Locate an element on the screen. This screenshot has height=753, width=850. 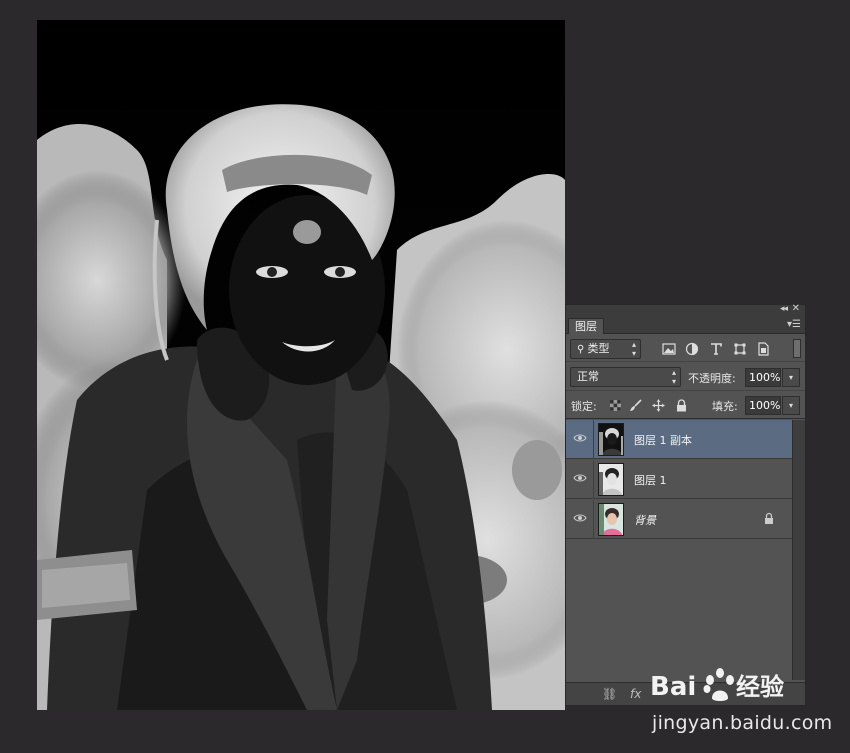
panel-title-bar: ◂◂ ✕ is located at coordinates (685, 310).